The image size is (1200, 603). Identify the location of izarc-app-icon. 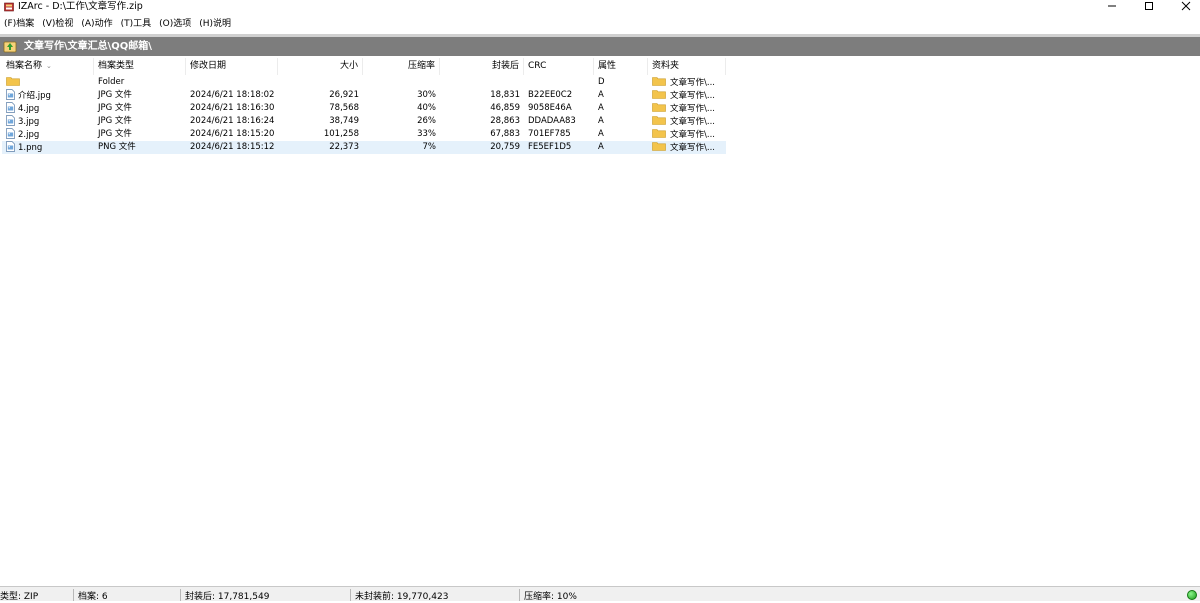
(9, 7).